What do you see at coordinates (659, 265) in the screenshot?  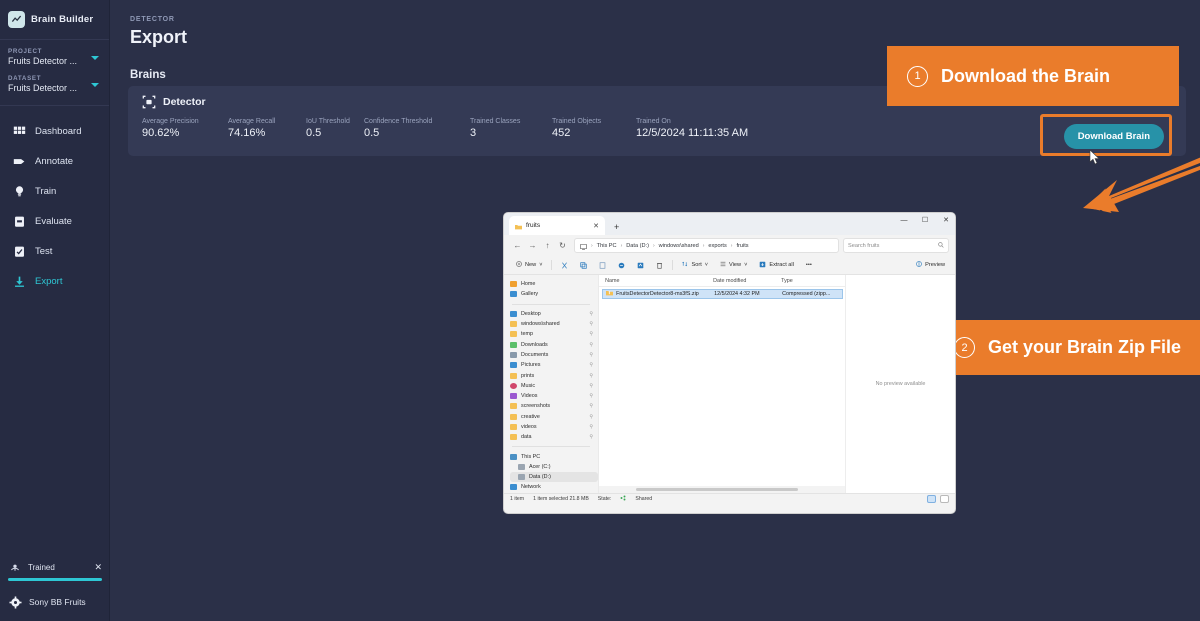 I see `delete-icon` at bounding box center [659, 265].